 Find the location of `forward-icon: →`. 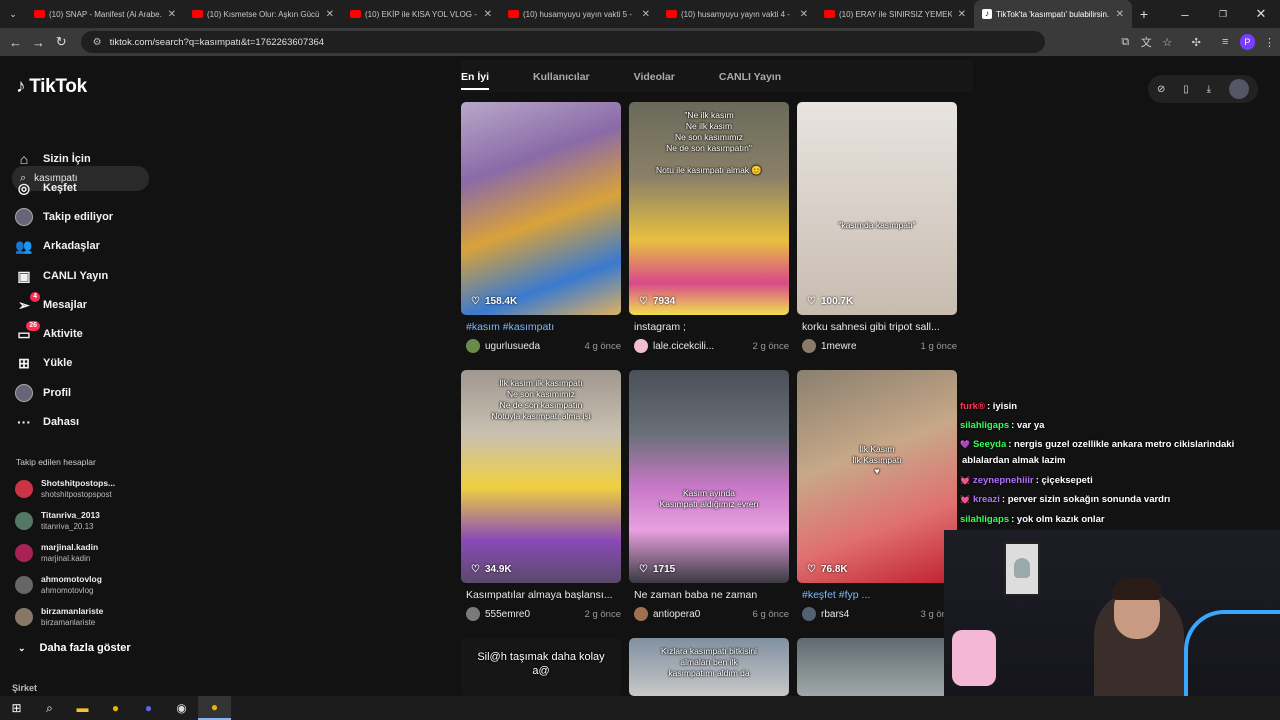

forward-icon: → is located at coordinates (38, 42).